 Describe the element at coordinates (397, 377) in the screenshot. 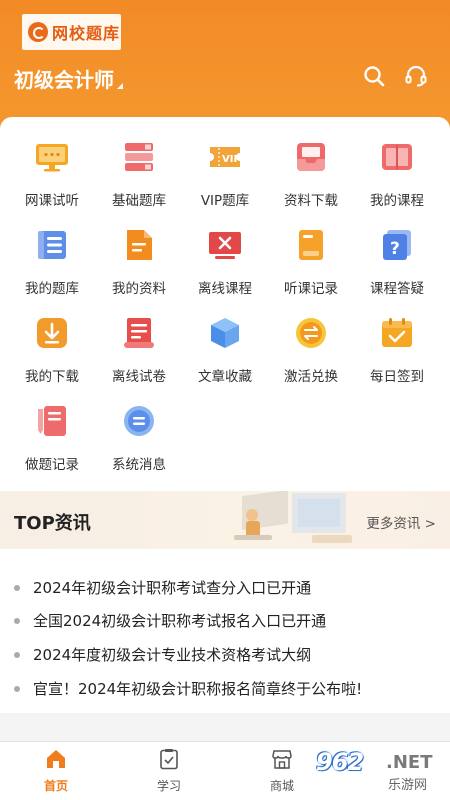

I see `grid-item-label: 每日签到` at that location.